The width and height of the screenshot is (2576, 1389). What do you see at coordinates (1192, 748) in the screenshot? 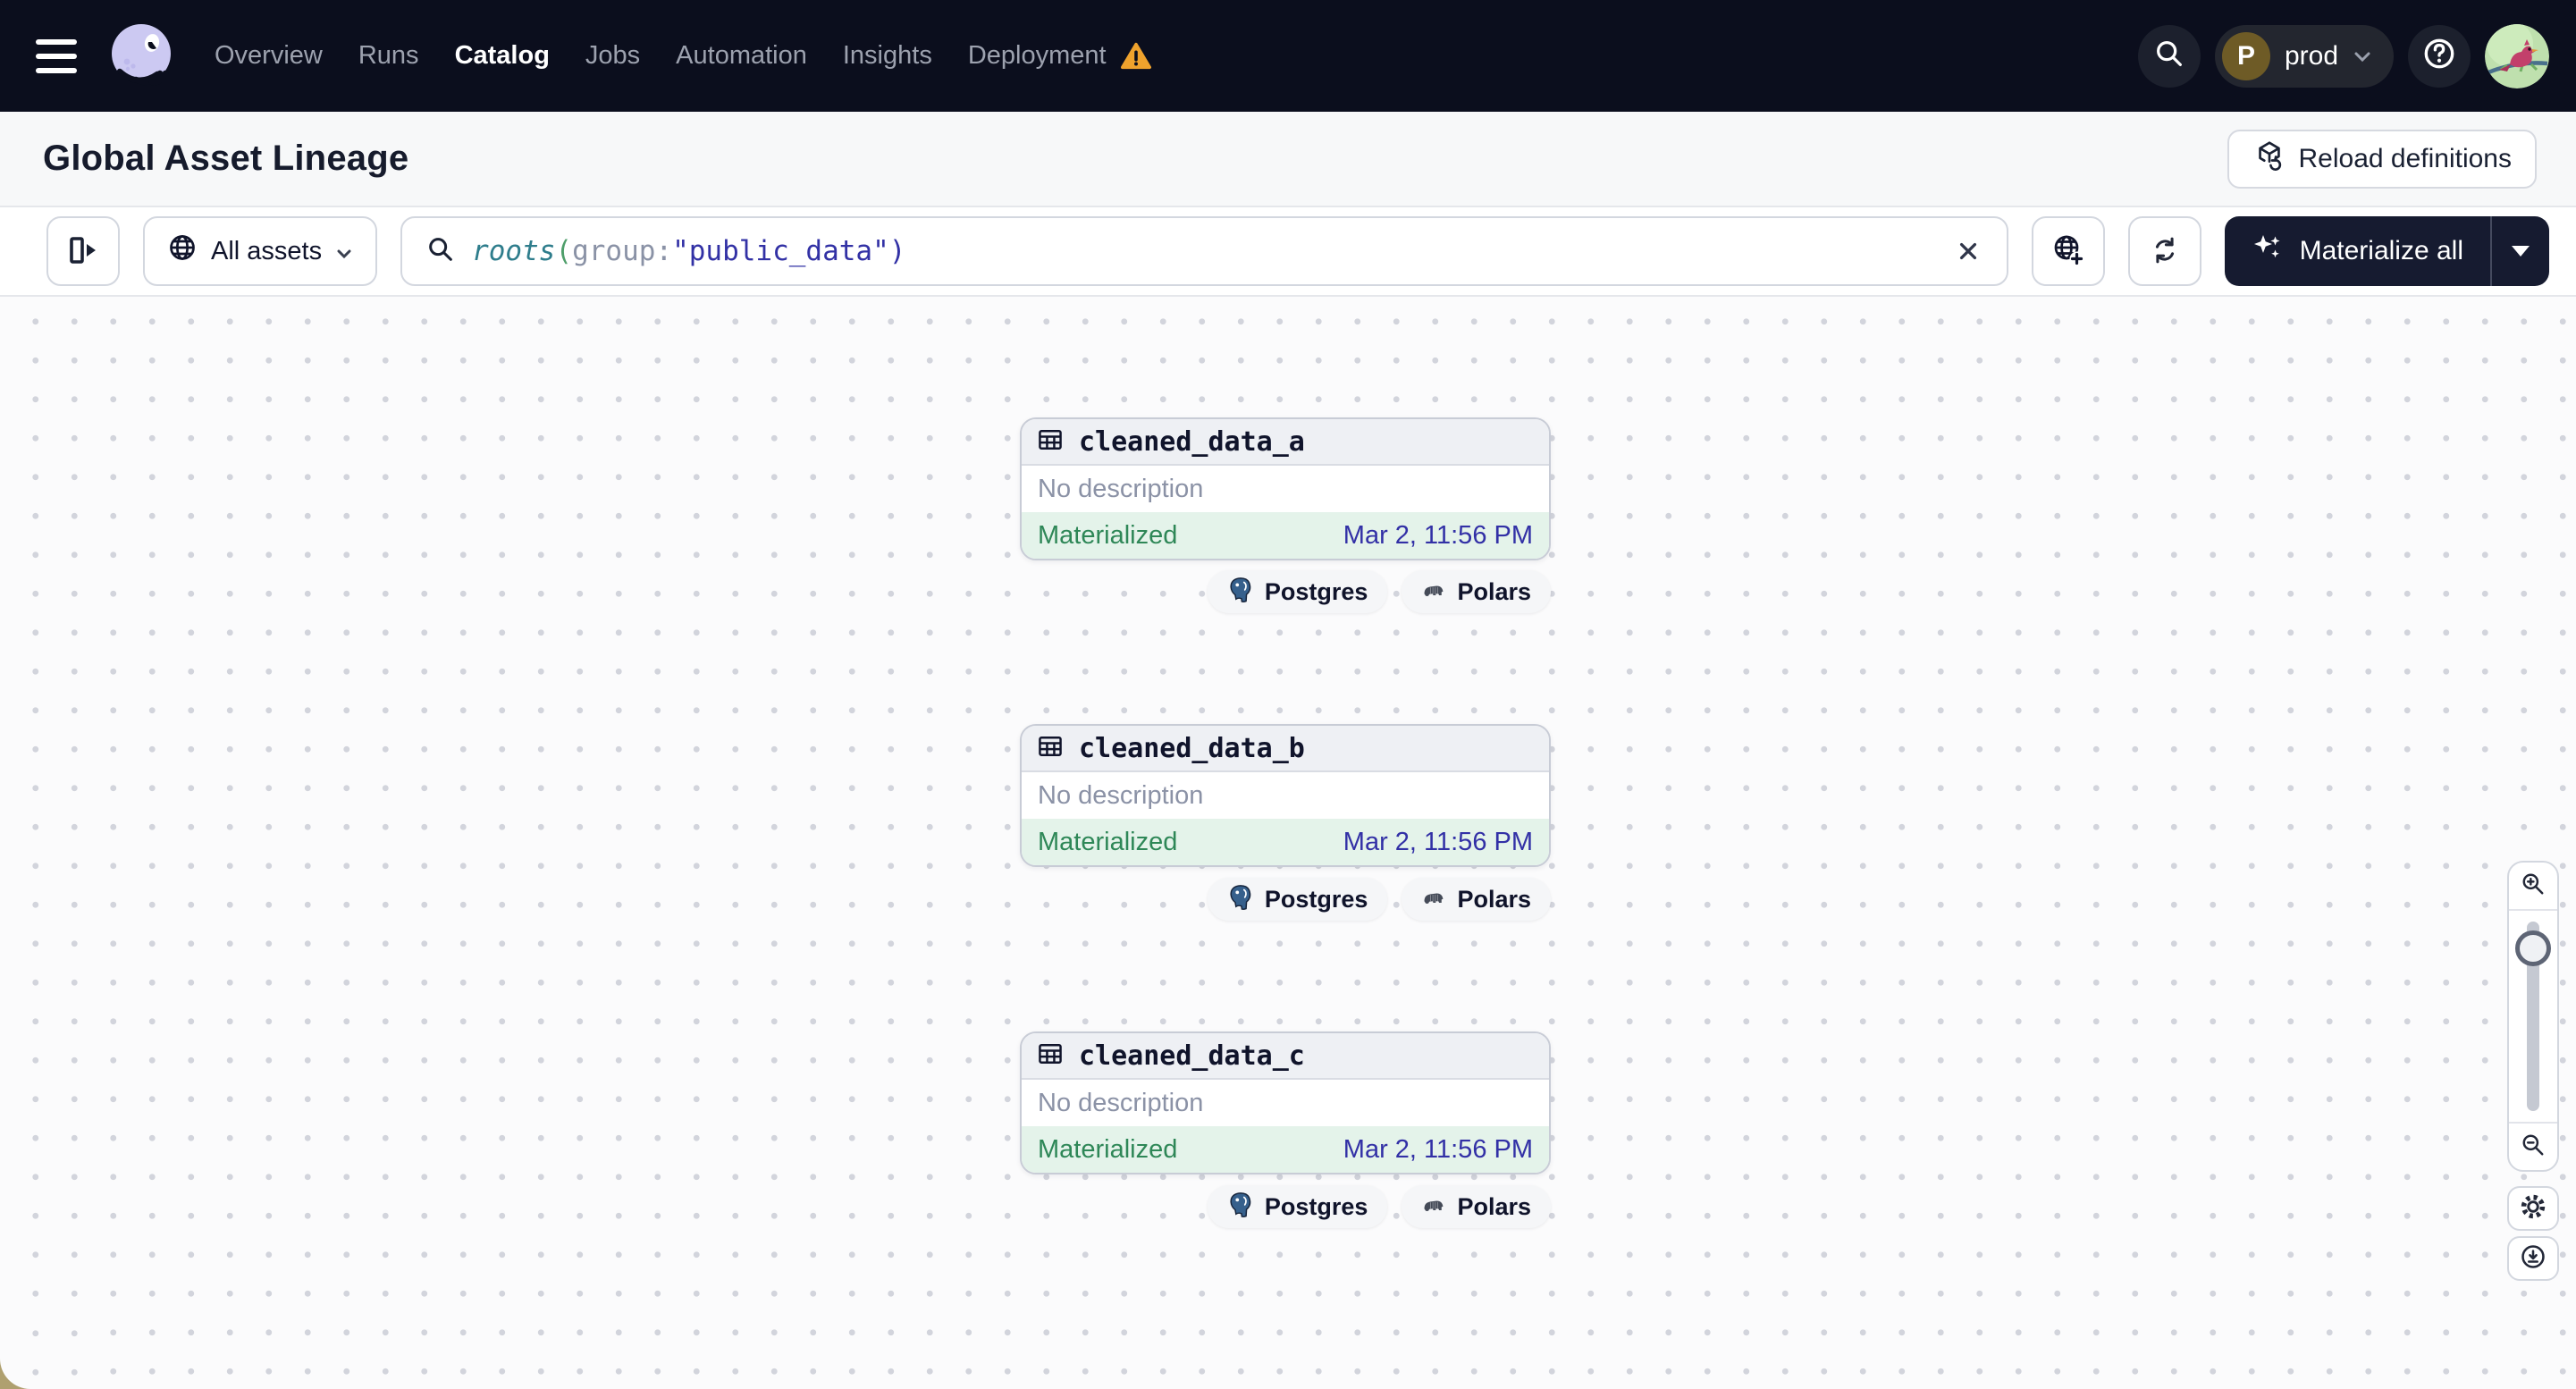
I see `asset-name: cleaned_data_b` at bounding box center [1192, 748].